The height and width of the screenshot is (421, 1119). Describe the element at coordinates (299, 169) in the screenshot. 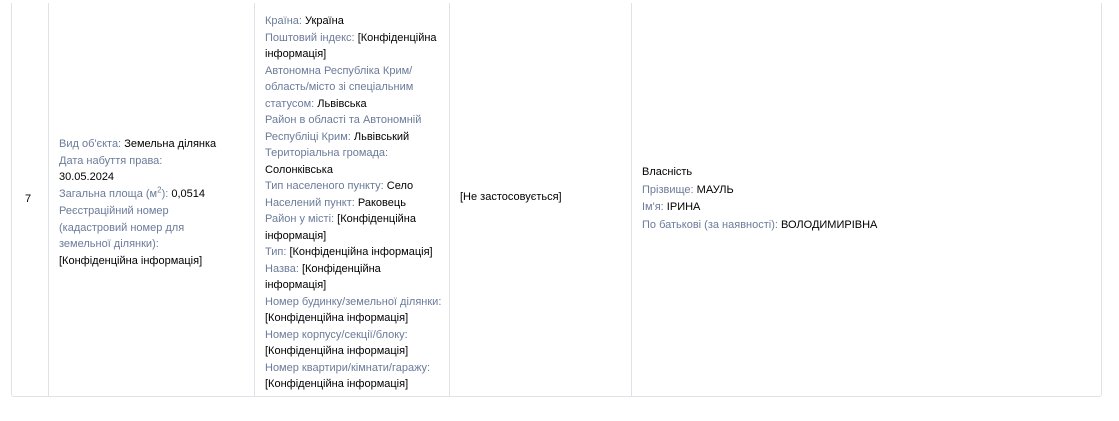

I see `address-value: Солонківська` at that location.